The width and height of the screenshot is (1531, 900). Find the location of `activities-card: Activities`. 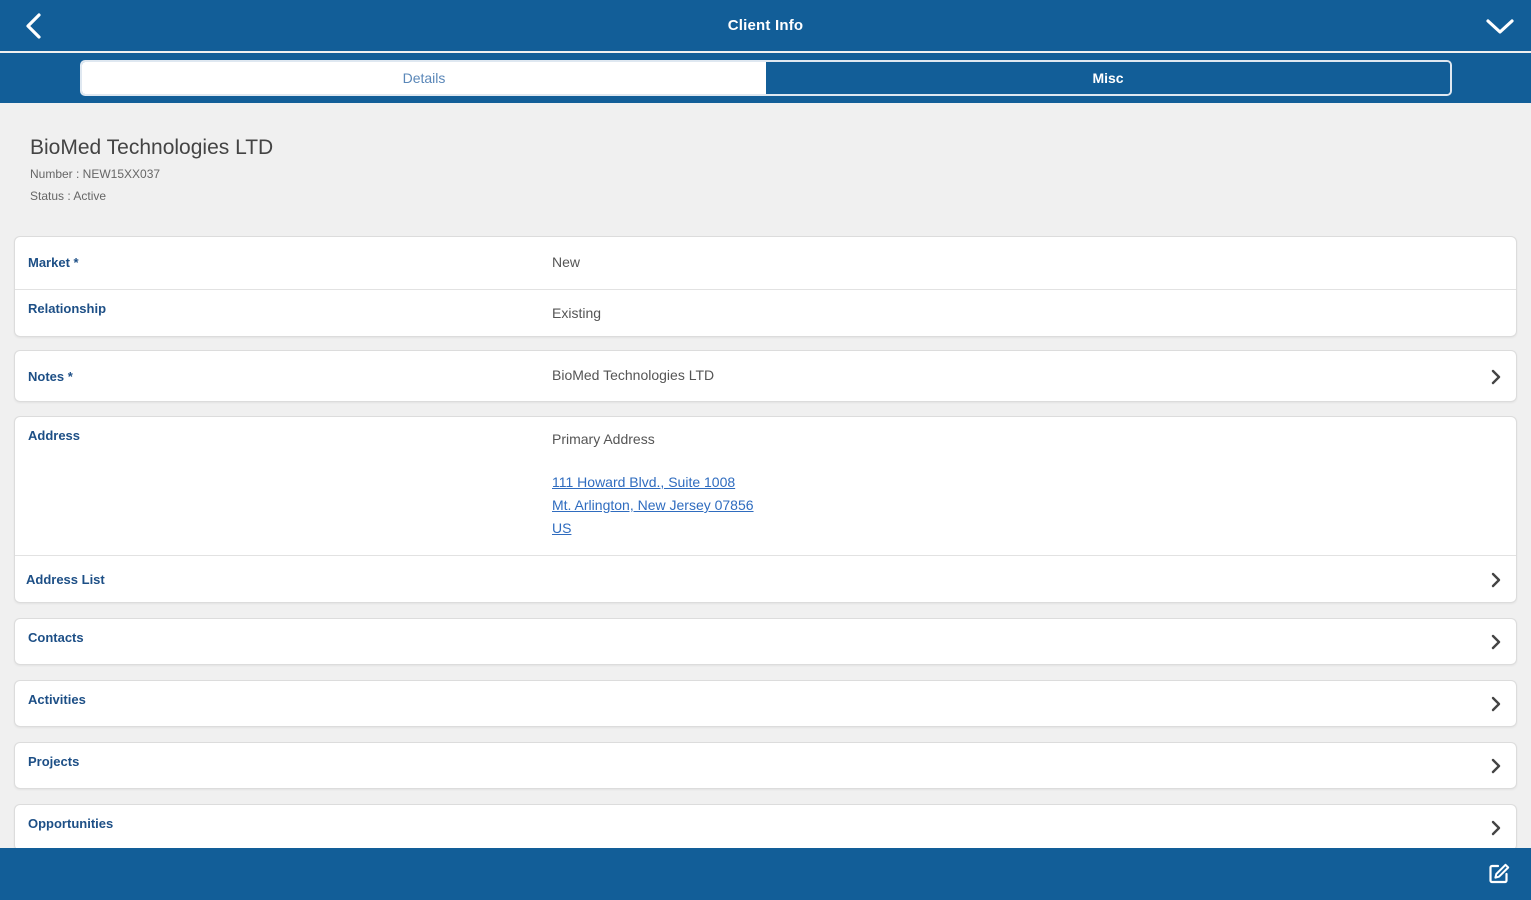

activities-card: Activities is located at coordinates (765, 703).